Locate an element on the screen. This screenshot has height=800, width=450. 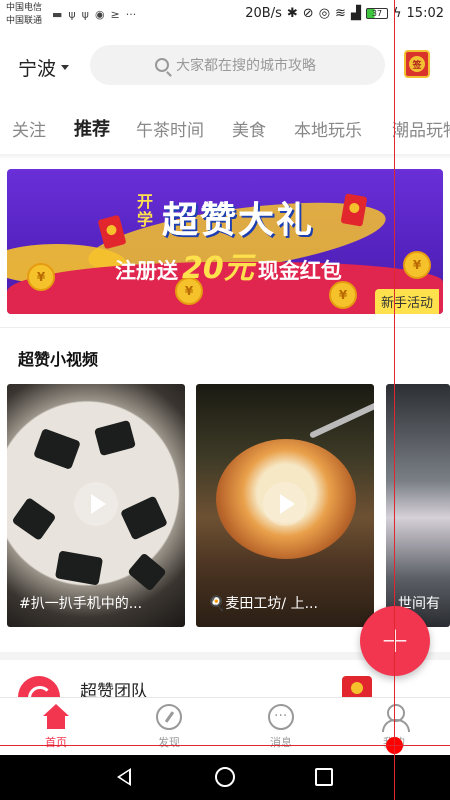
signal-icon: ▟ is located at coordinates (355, 13).